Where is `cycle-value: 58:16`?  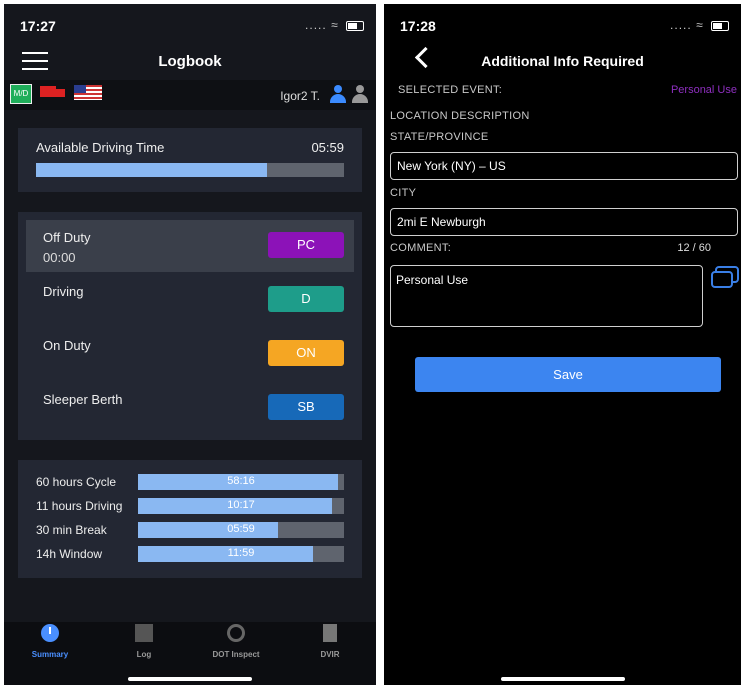
cycle-value: 58:16 is located at coordinates (241, 481).